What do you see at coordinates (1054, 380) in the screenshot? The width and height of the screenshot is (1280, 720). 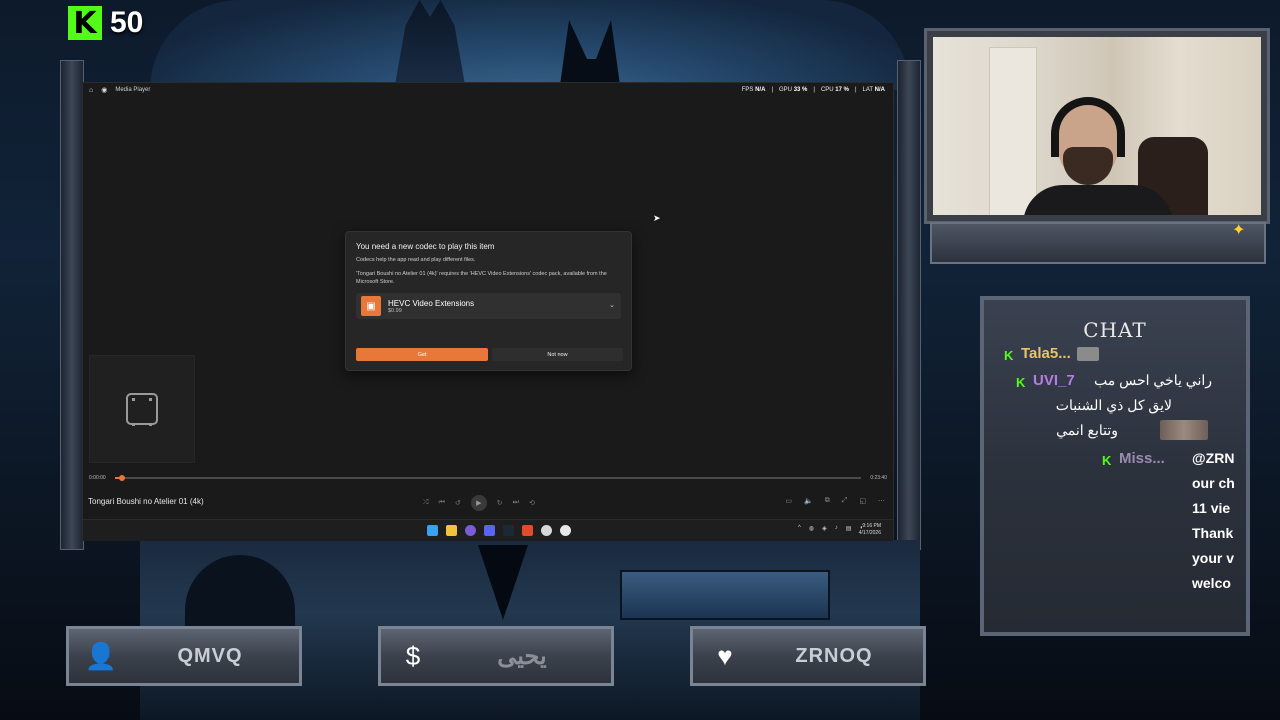 I see `chat-username: UVI_7` at bounding box center [1054, 380].